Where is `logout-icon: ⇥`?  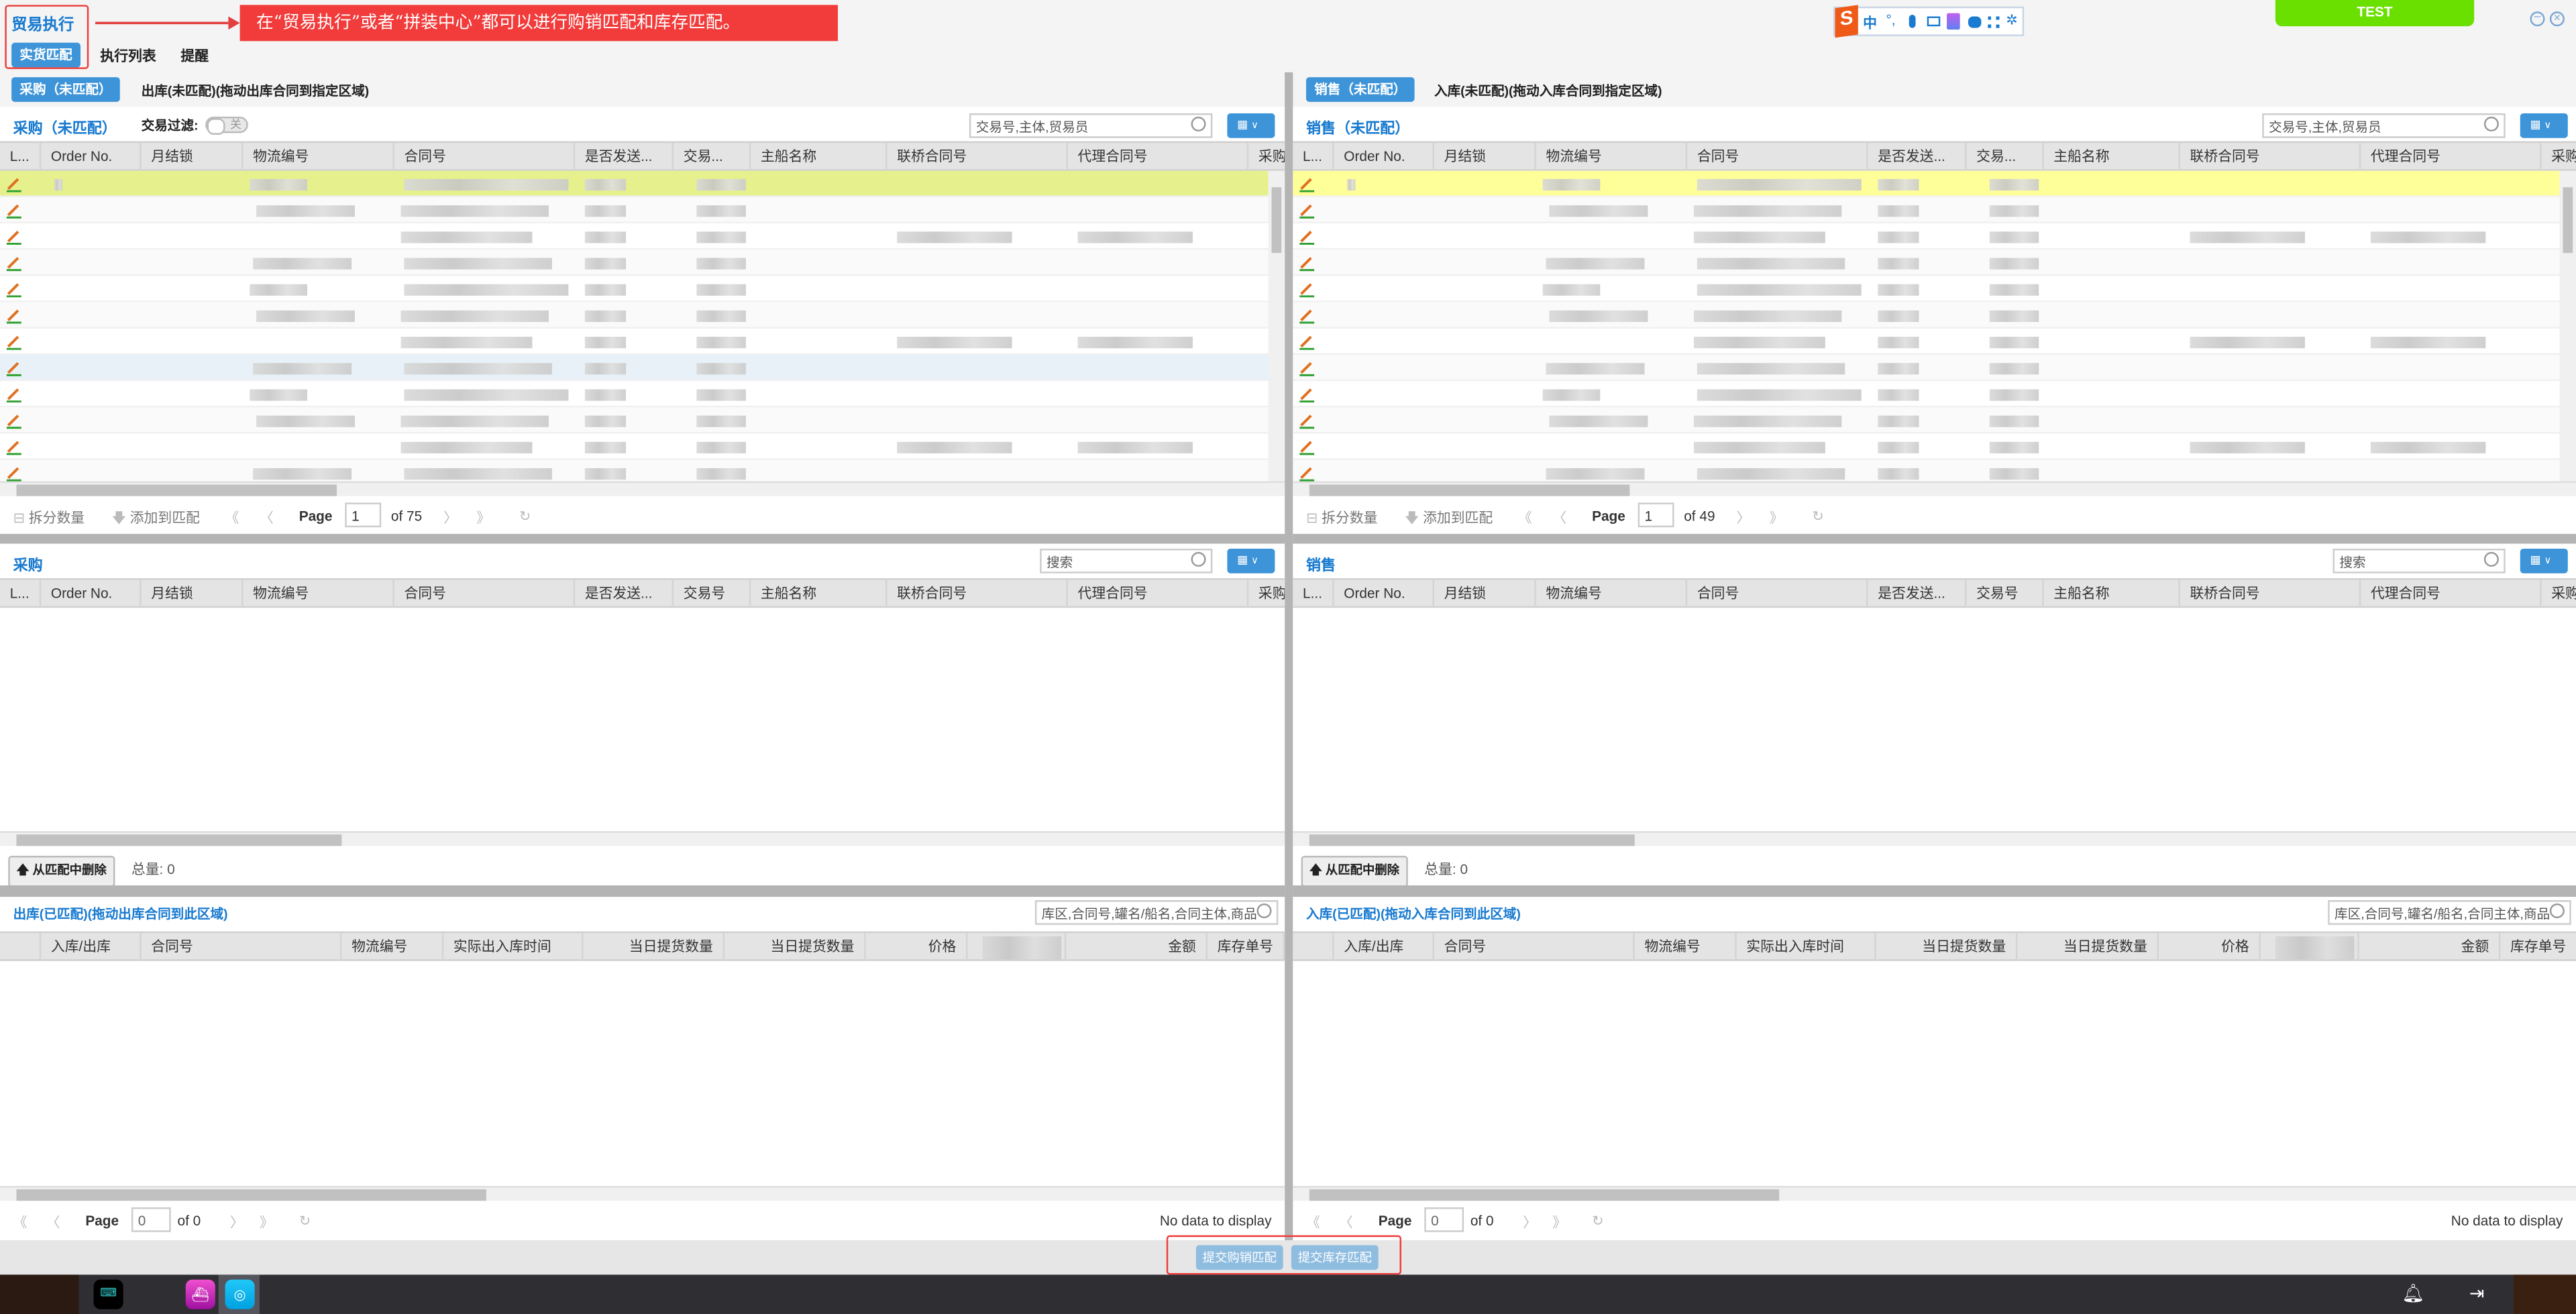 logout-icon: ⇥ is located at coordinates (2477, 1293).